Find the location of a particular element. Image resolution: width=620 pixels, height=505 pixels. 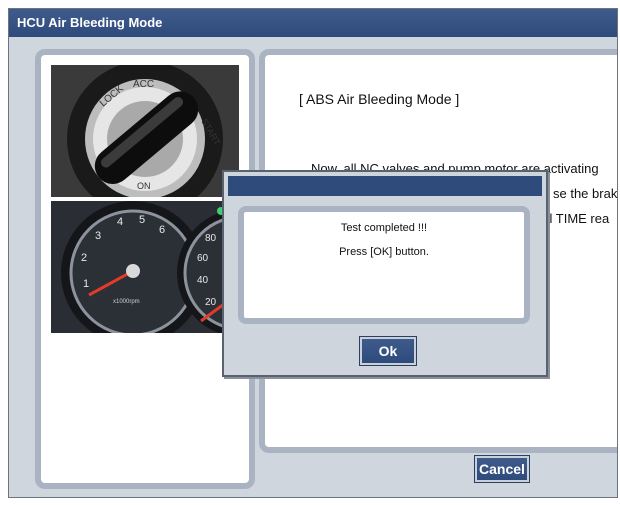

speed-tick-40: 40 is located at coordinates (203, 280).